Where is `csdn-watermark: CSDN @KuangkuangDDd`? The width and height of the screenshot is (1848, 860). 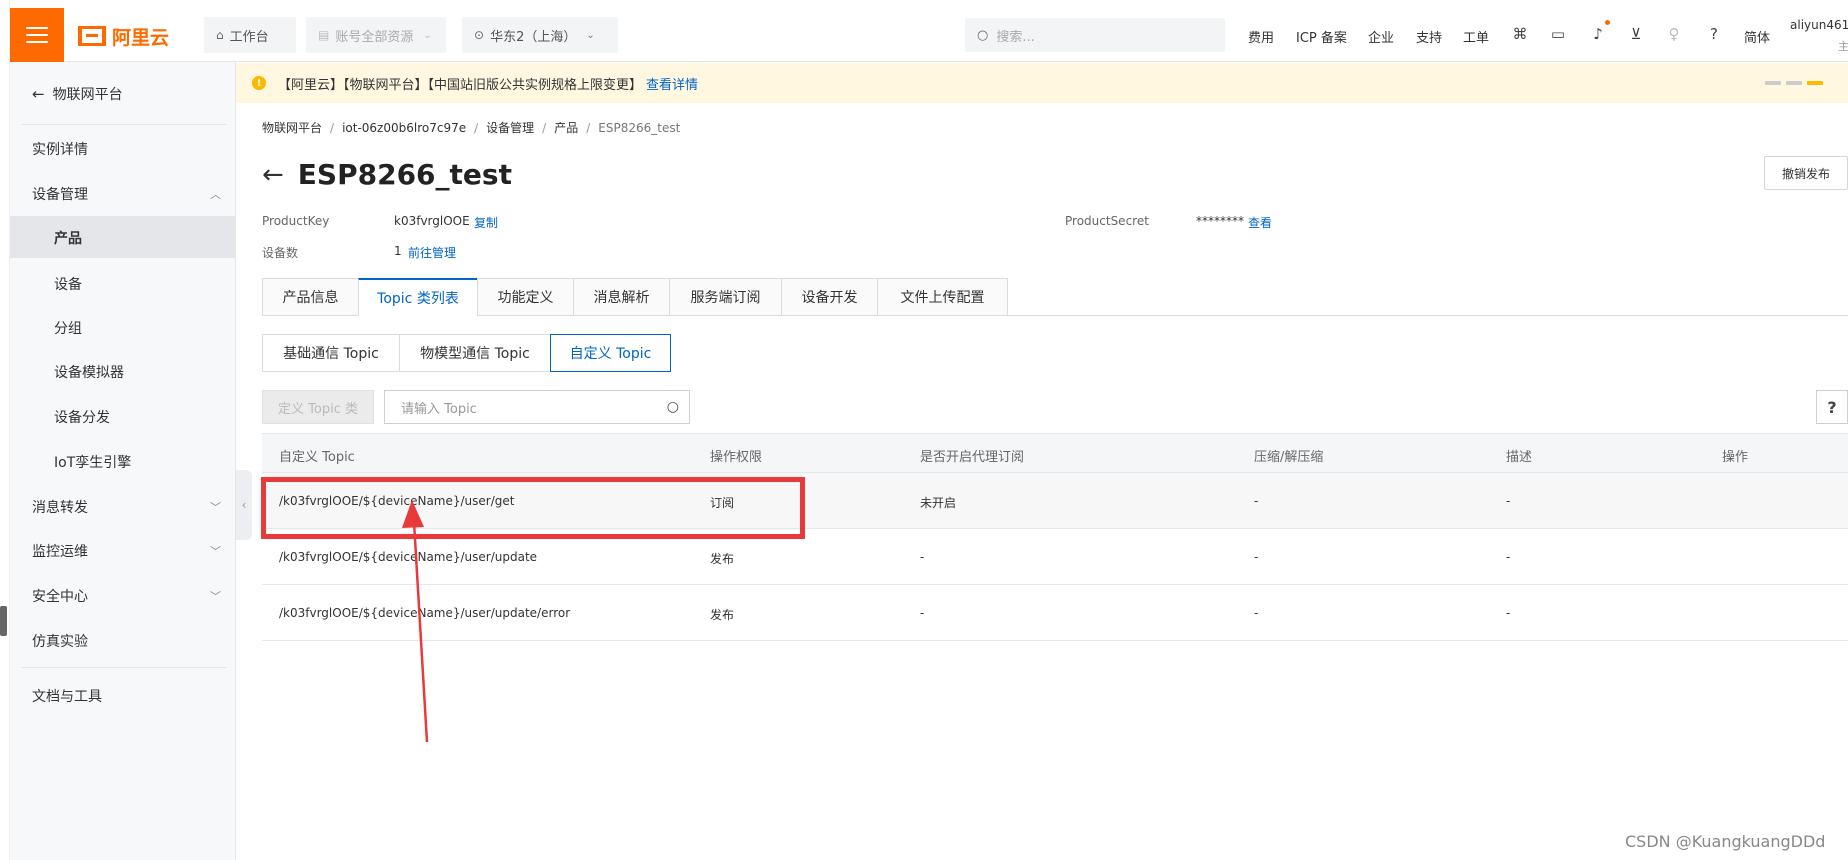
csdn-watermark: CSDN @KuangkuangDDd is located at coordinates (1725, 841).